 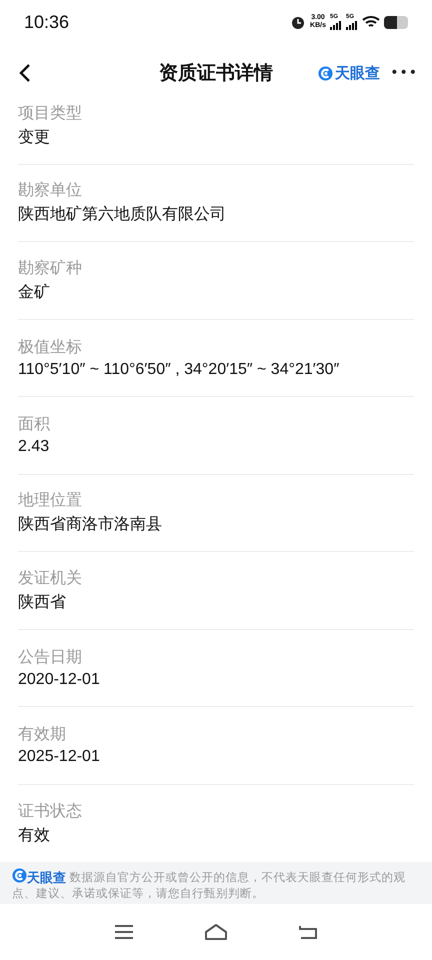 What do you see at coordinates (404, 73) in the screenshot?
I see `more-menu-button: •••` at bounding box center [404, 73].